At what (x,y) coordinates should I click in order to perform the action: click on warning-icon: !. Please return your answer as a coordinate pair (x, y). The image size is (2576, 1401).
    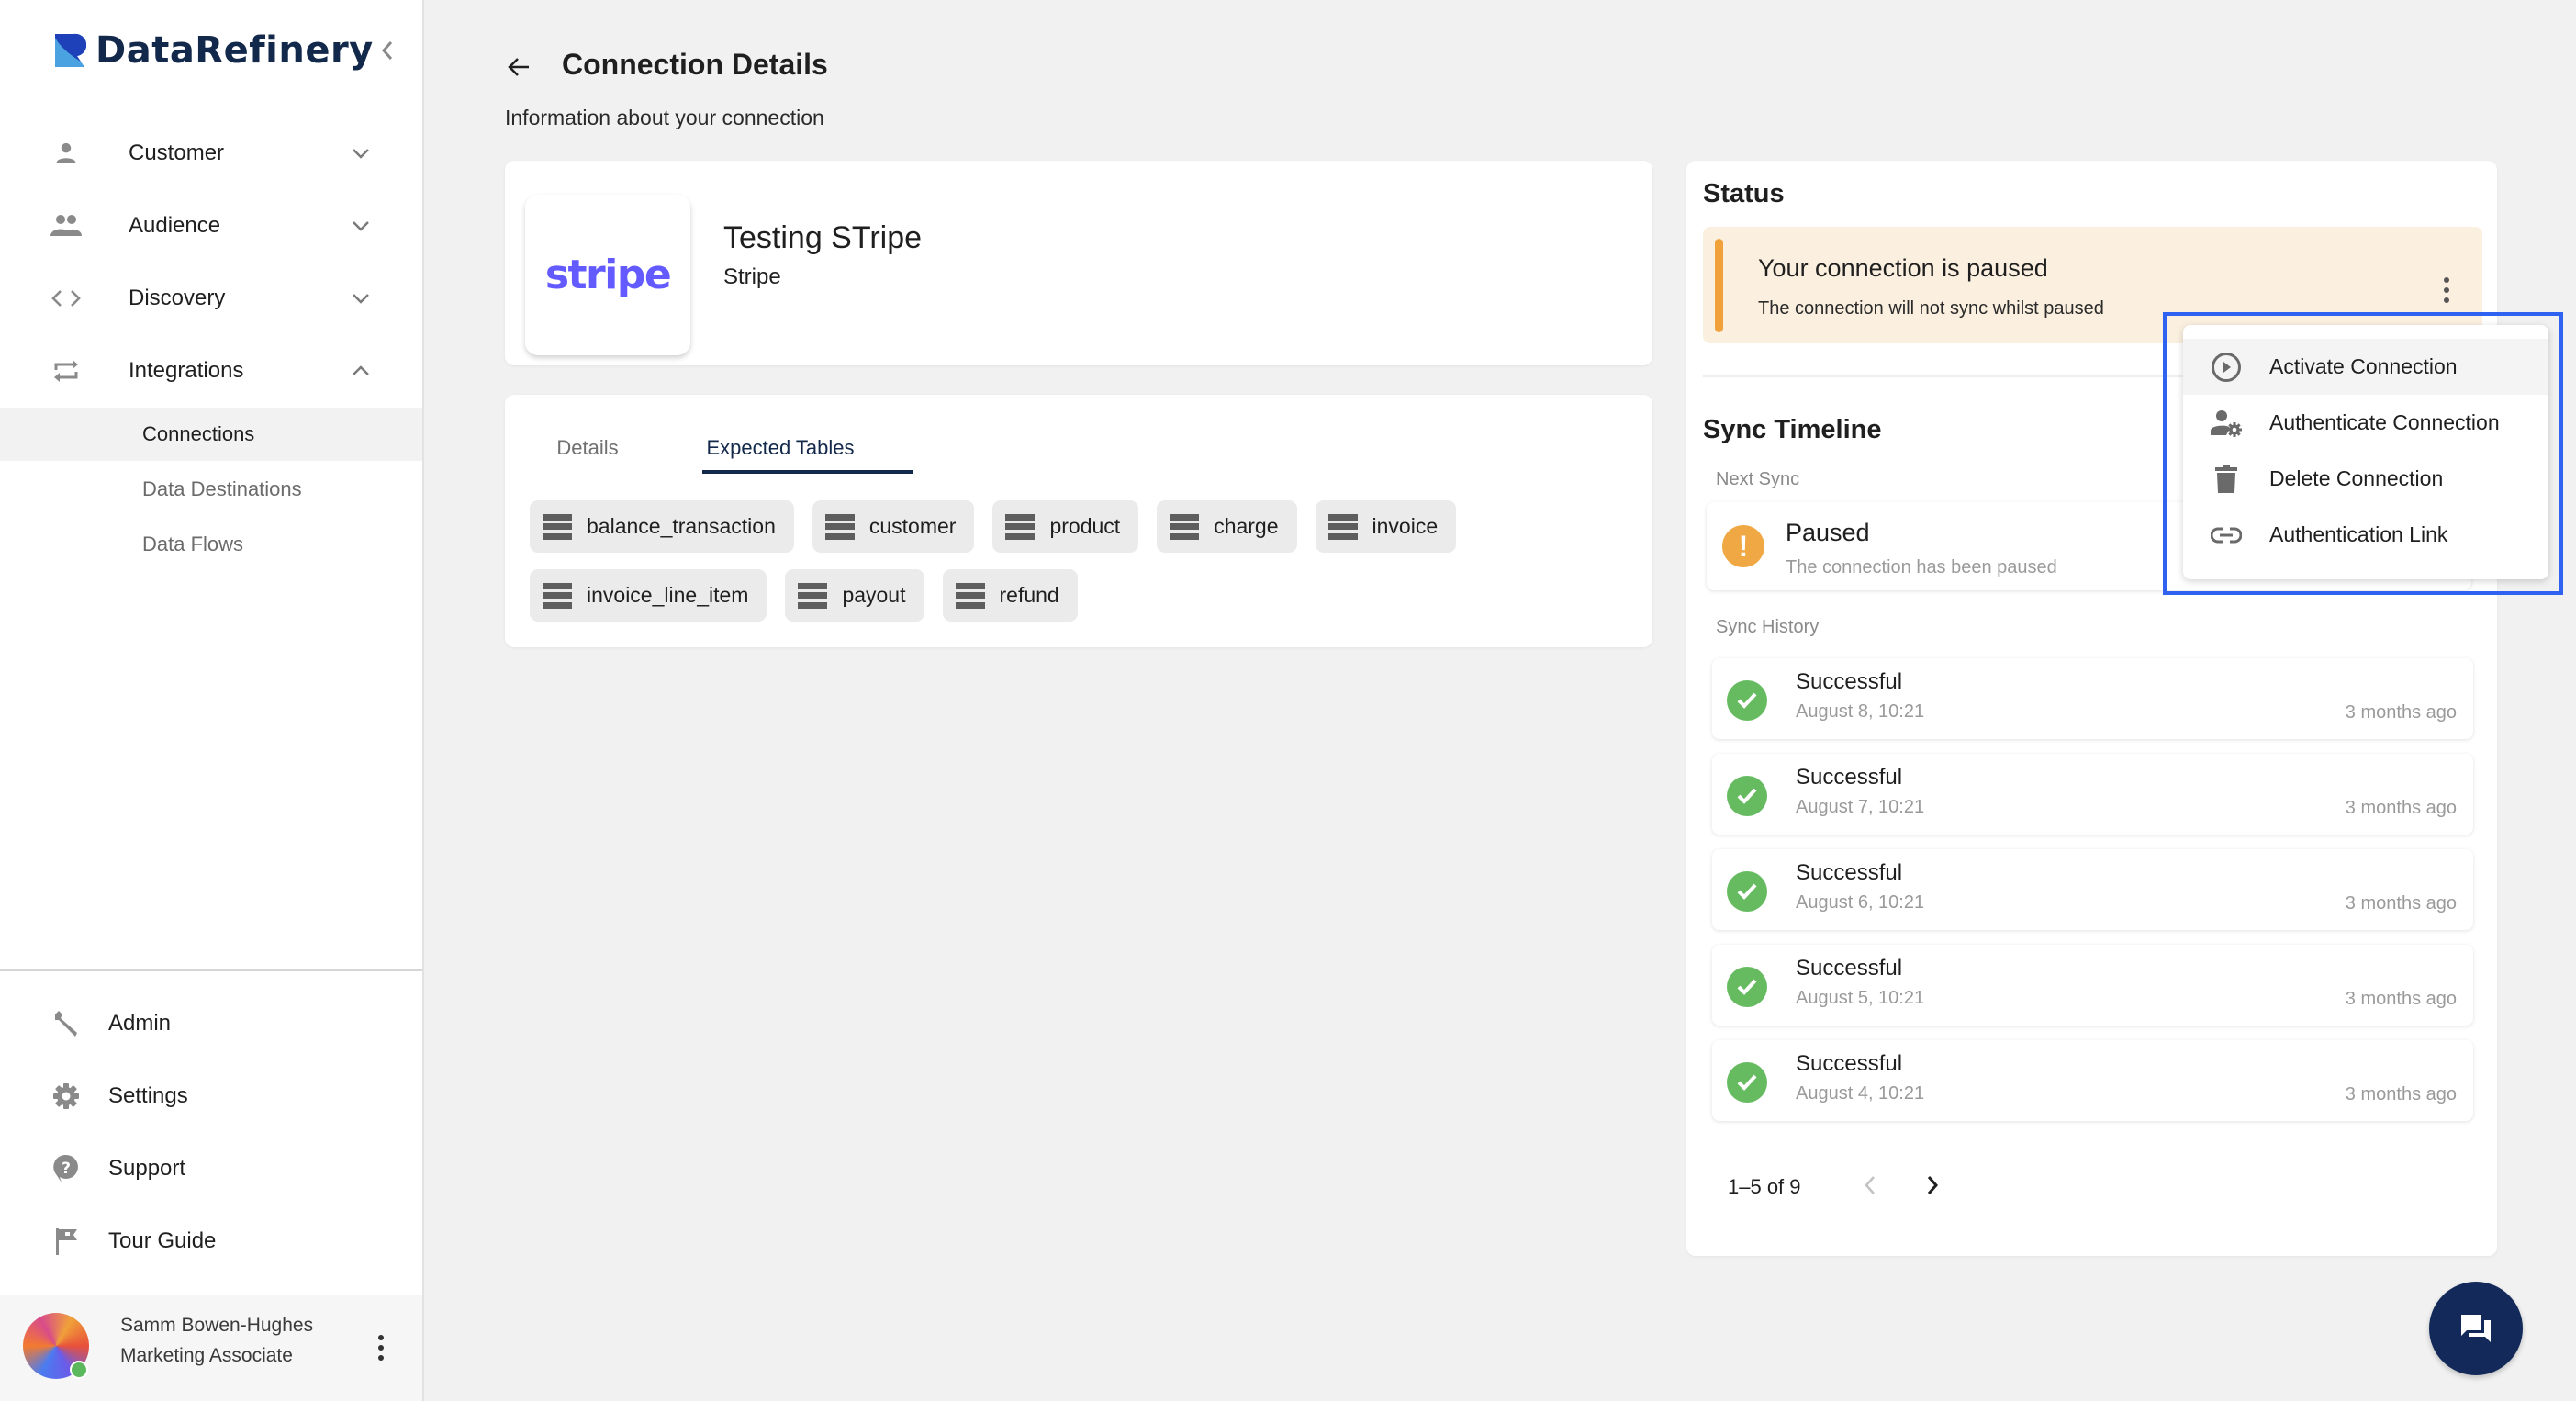
    Looking at the image, I should click on (1743, 546).